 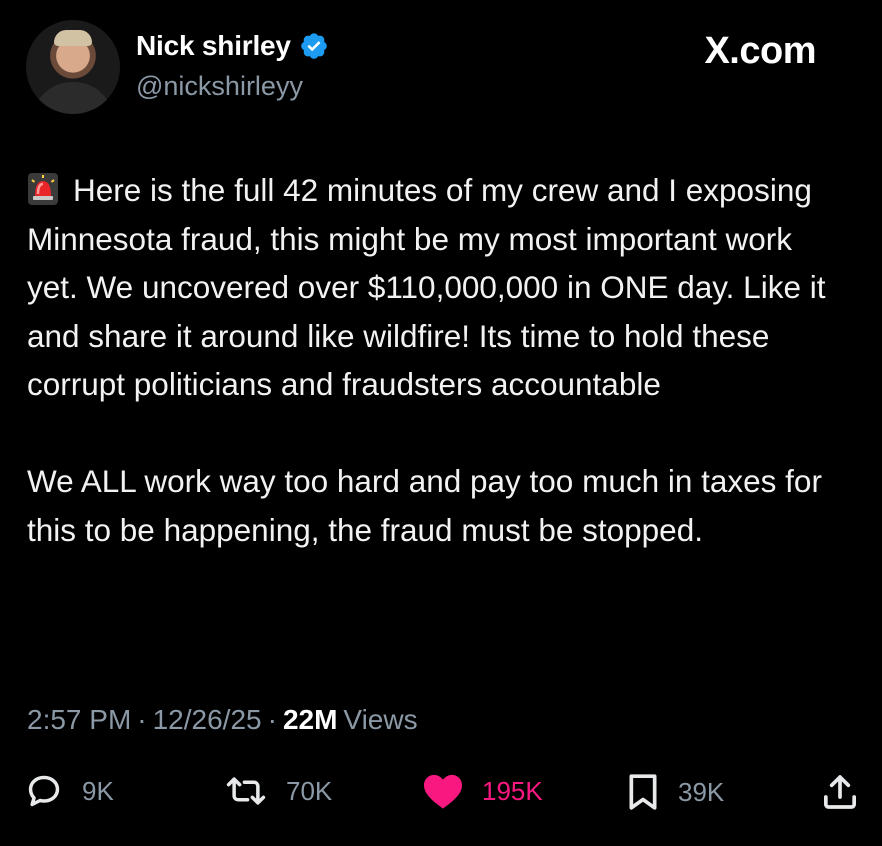 What do you see at coordinates (79, 720) in the screenshot?
I see `tweet-time: 2:57 PM` at bounding box center [79, 720].